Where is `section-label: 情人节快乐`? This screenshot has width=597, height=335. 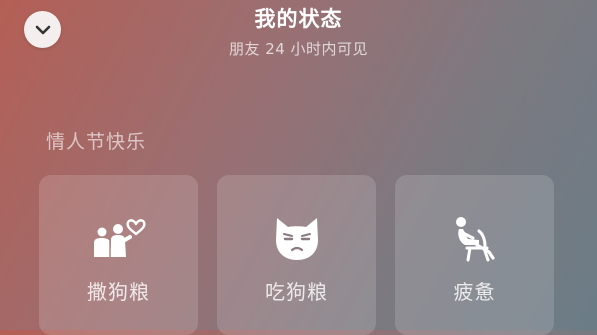 section-label: 情人节快乐 is located at coordinates (96, 142).